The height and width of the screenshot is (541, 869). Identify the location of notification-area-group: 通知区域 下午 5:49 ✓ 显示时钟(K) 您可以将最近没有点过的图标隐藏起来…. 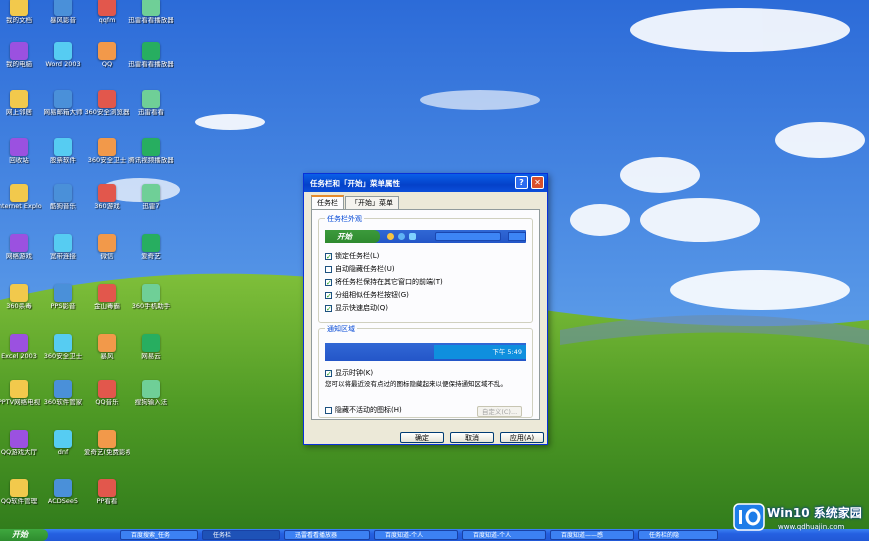
(425, 371).